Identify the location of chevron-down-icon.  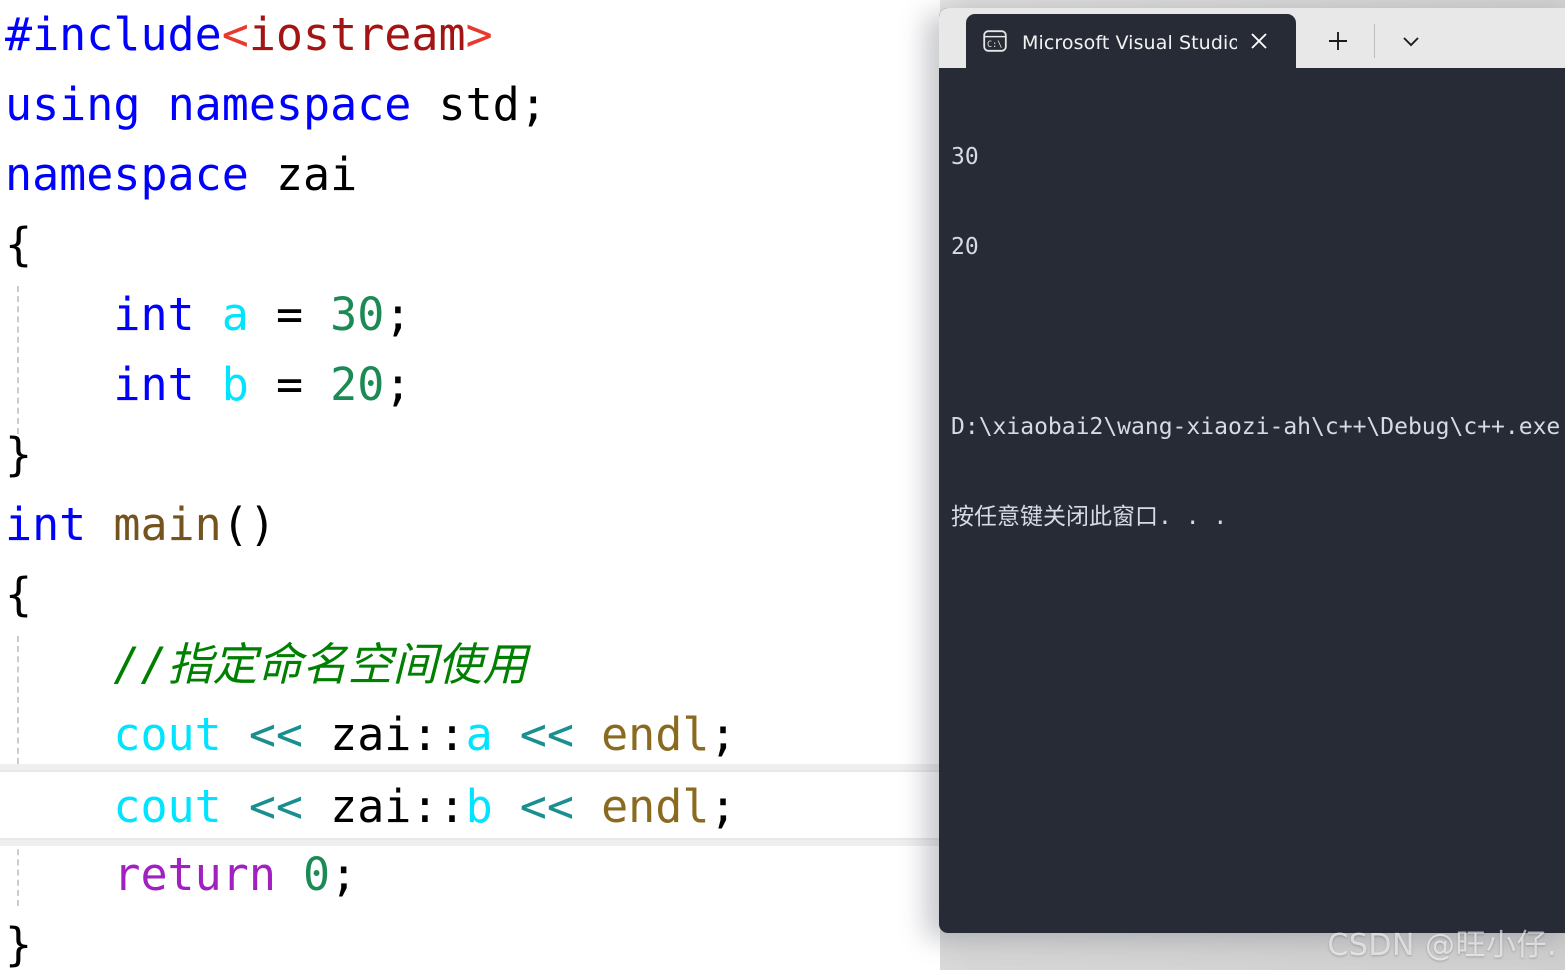
(1411, 41).